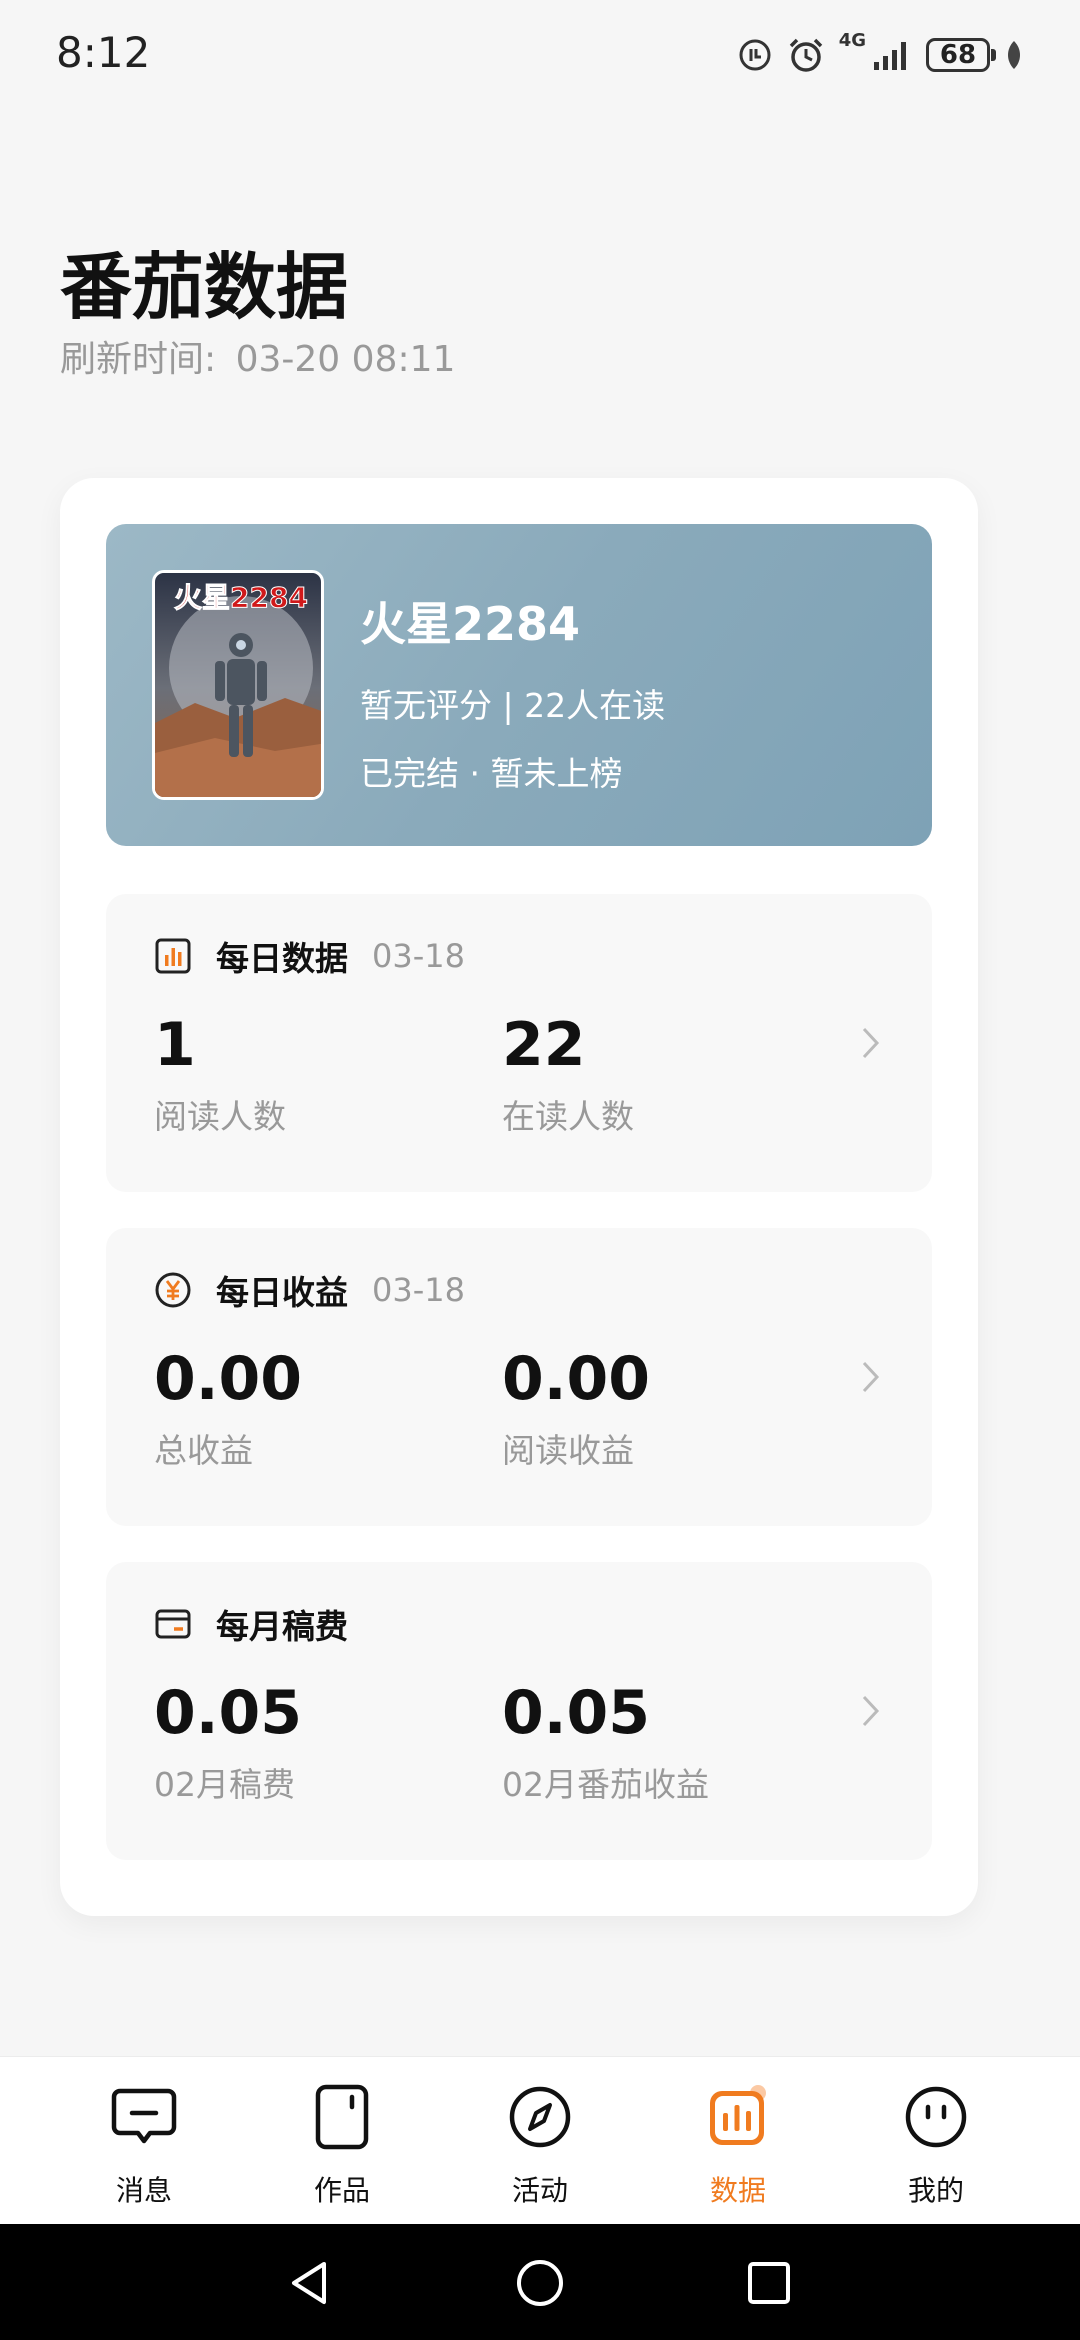  I want to click on book-cover: 火星2284, so click(238, 685).